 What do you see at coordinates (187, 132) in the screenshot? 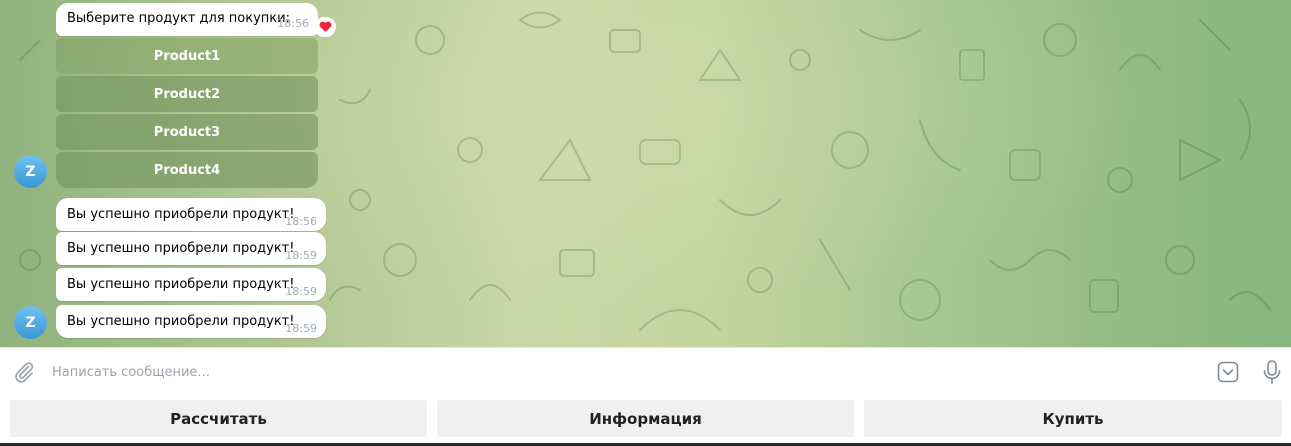
I see `inline-button-product3: Product3` at bounding box center [187, 132].